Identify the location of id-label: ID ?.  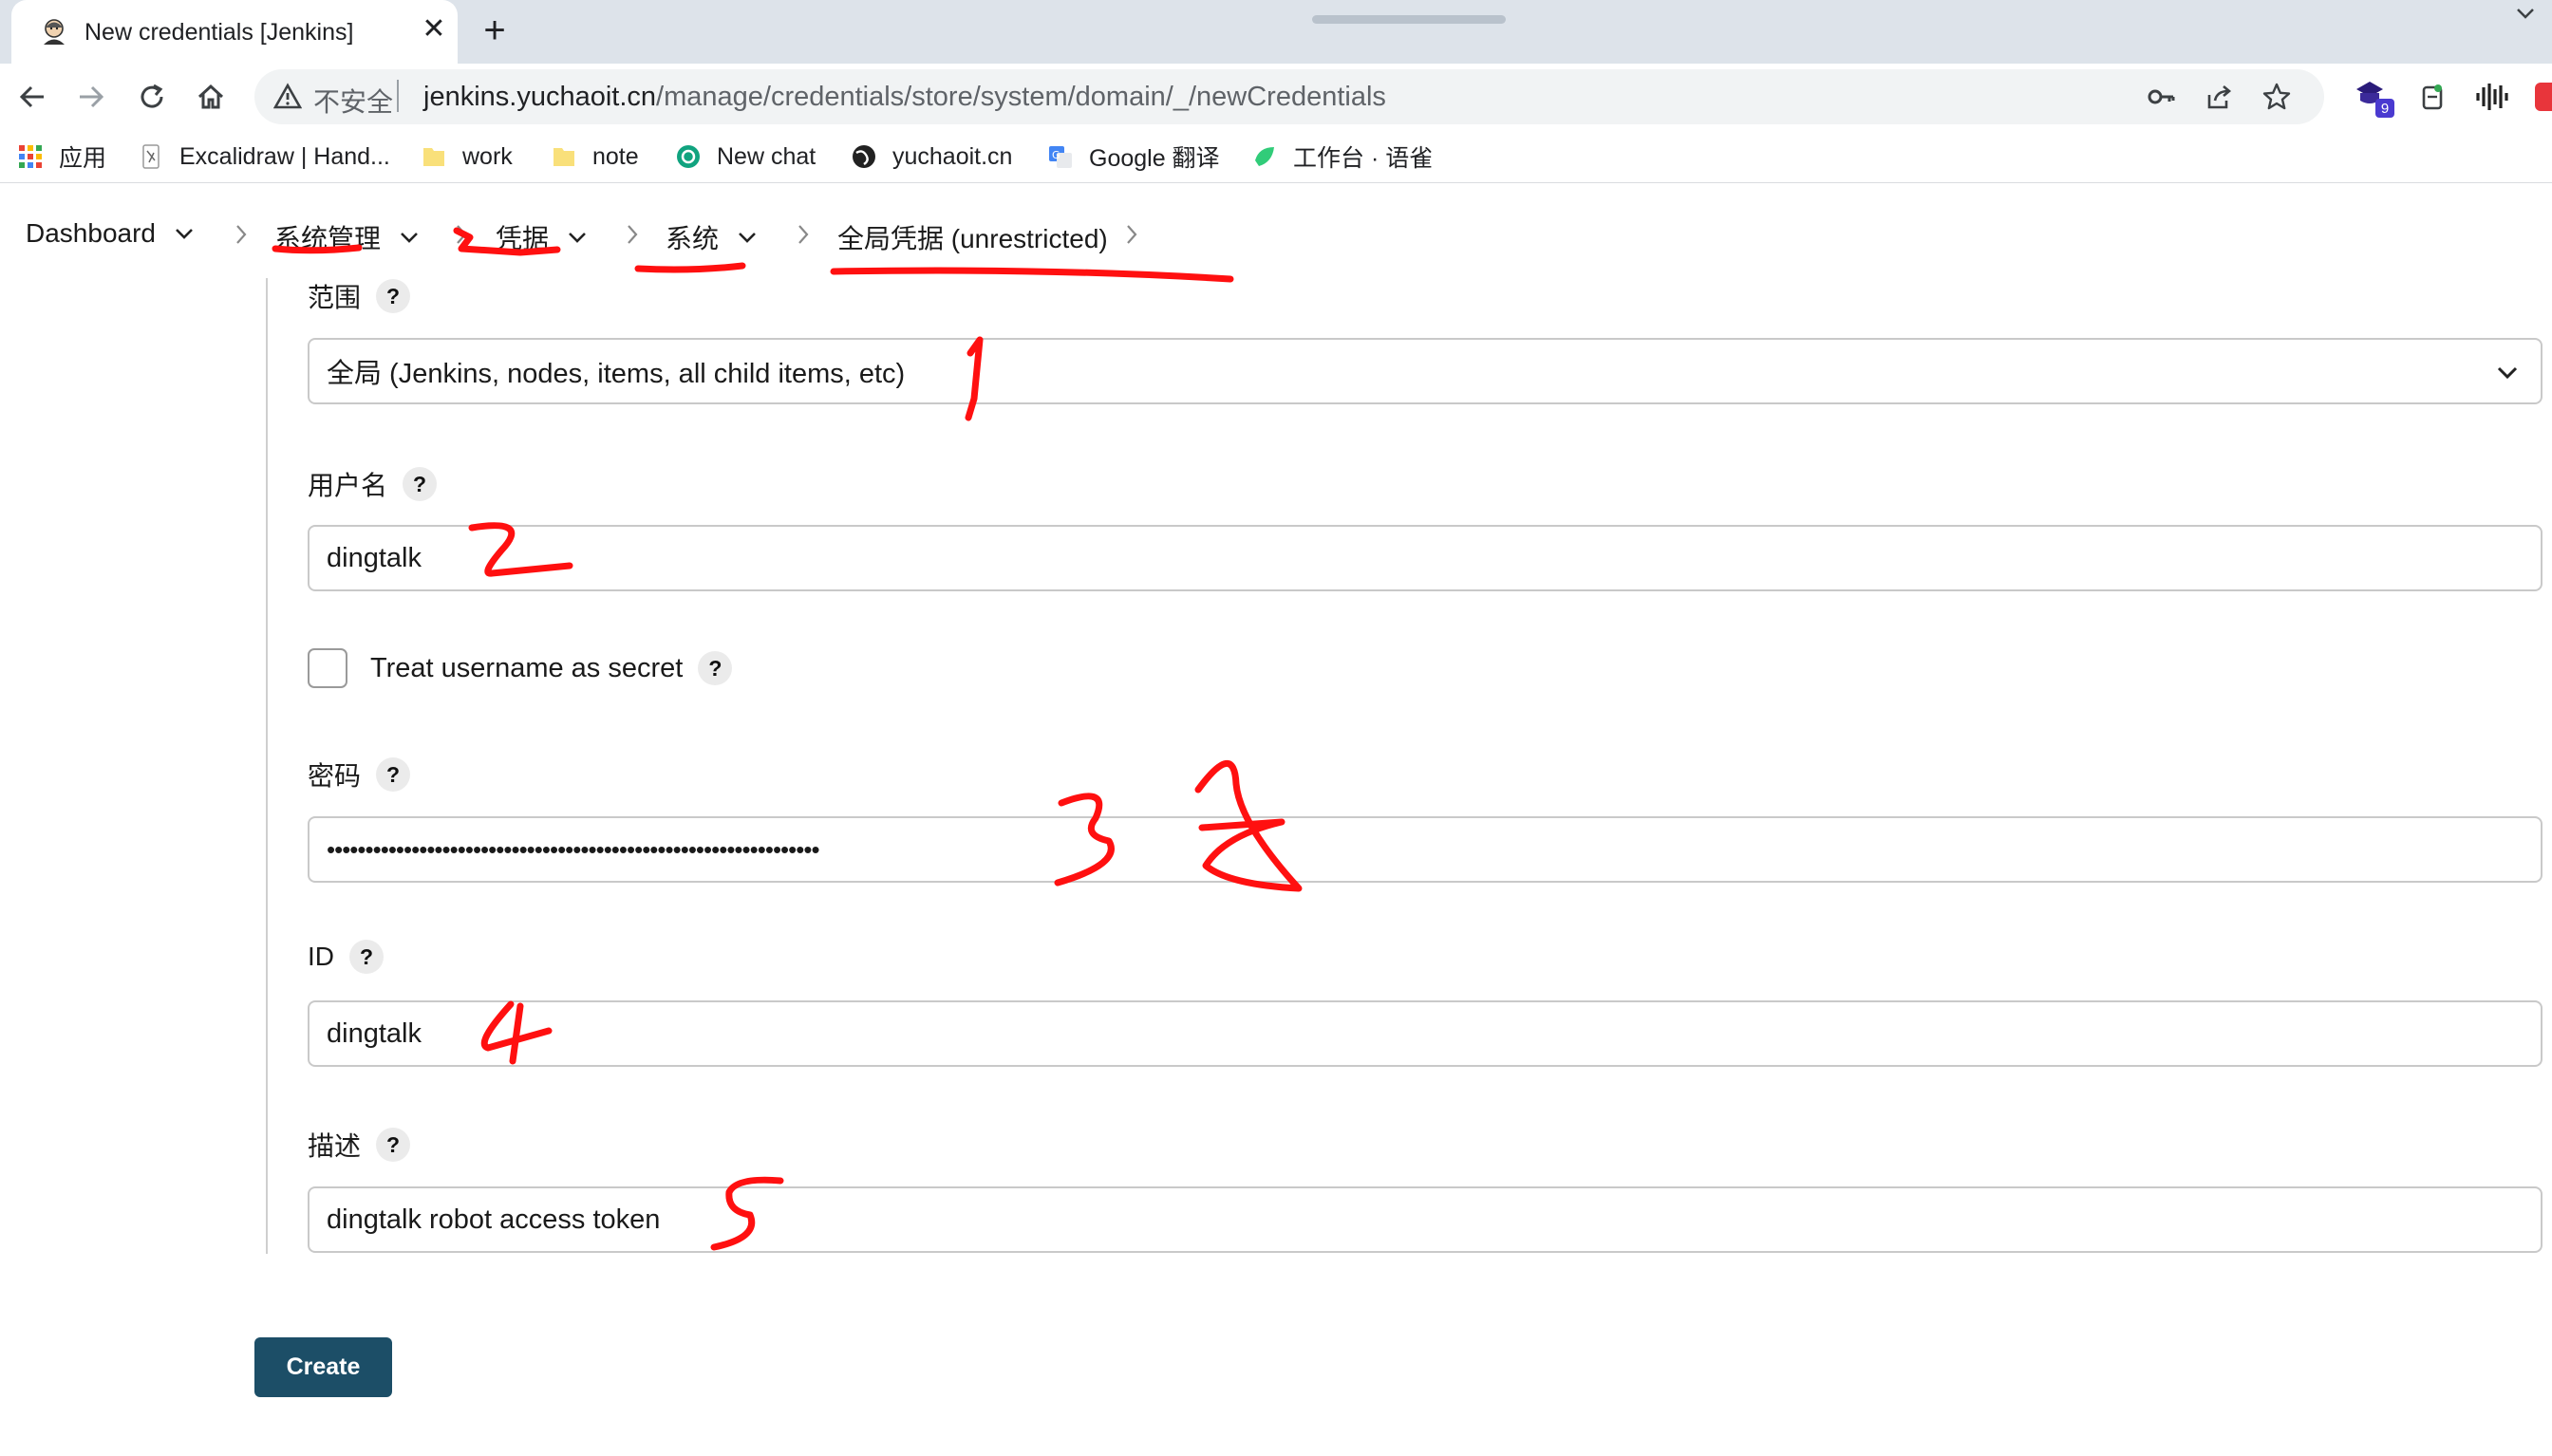
(346, 957).